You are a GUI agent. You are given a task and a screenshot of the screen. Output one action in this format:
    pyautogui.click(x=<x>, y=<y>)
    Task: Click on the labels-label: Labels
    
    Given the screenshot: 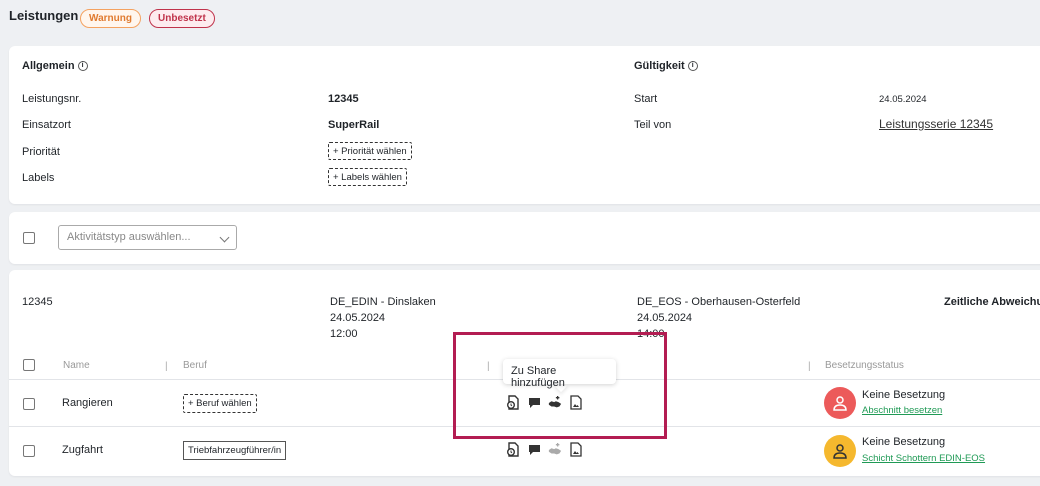 What is the action you would take?
    pyautogui.click(x=38, y=178)
    